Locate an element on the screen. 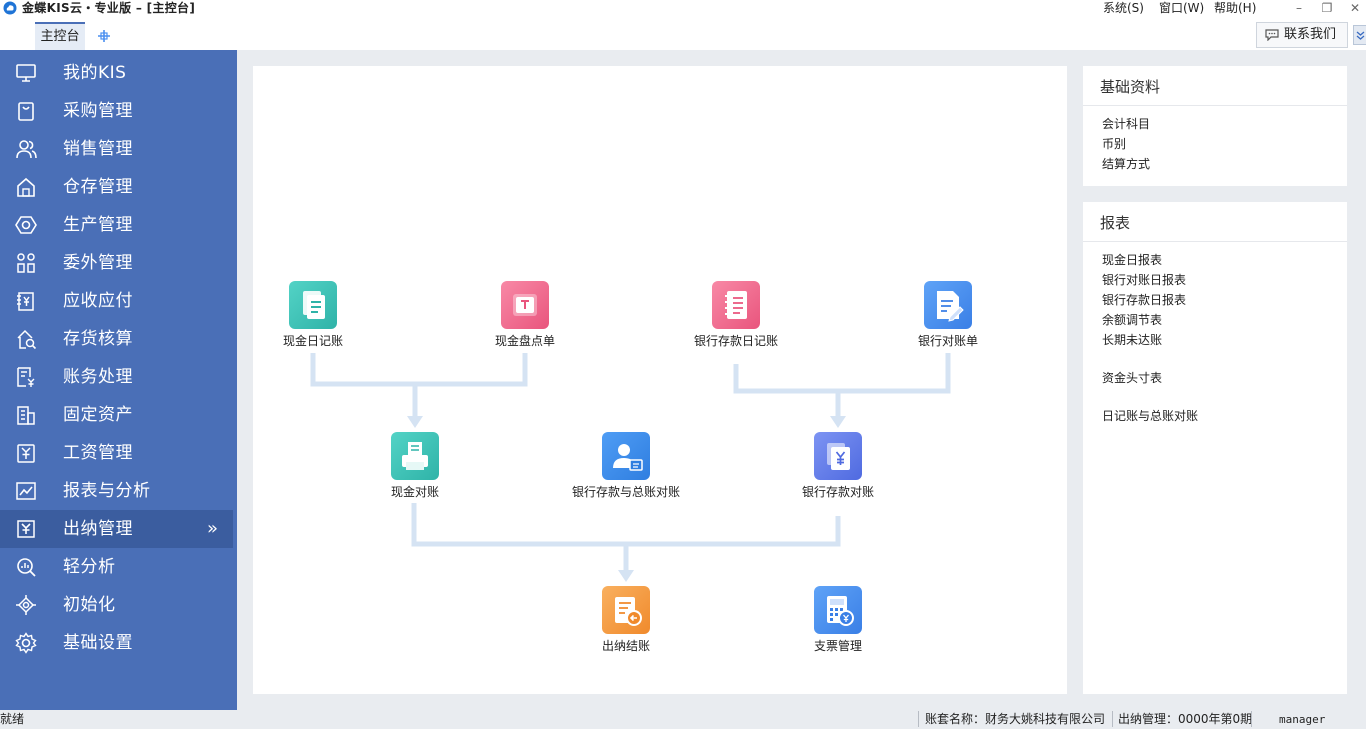  sidebar-item-label: 存货核算 is located at coordinates (98, 339).